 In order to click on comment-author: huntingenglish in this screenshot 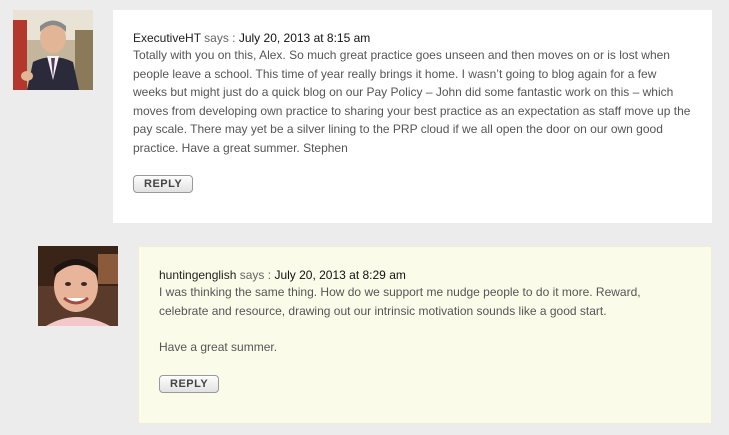, I will do `click(197, 275)`.